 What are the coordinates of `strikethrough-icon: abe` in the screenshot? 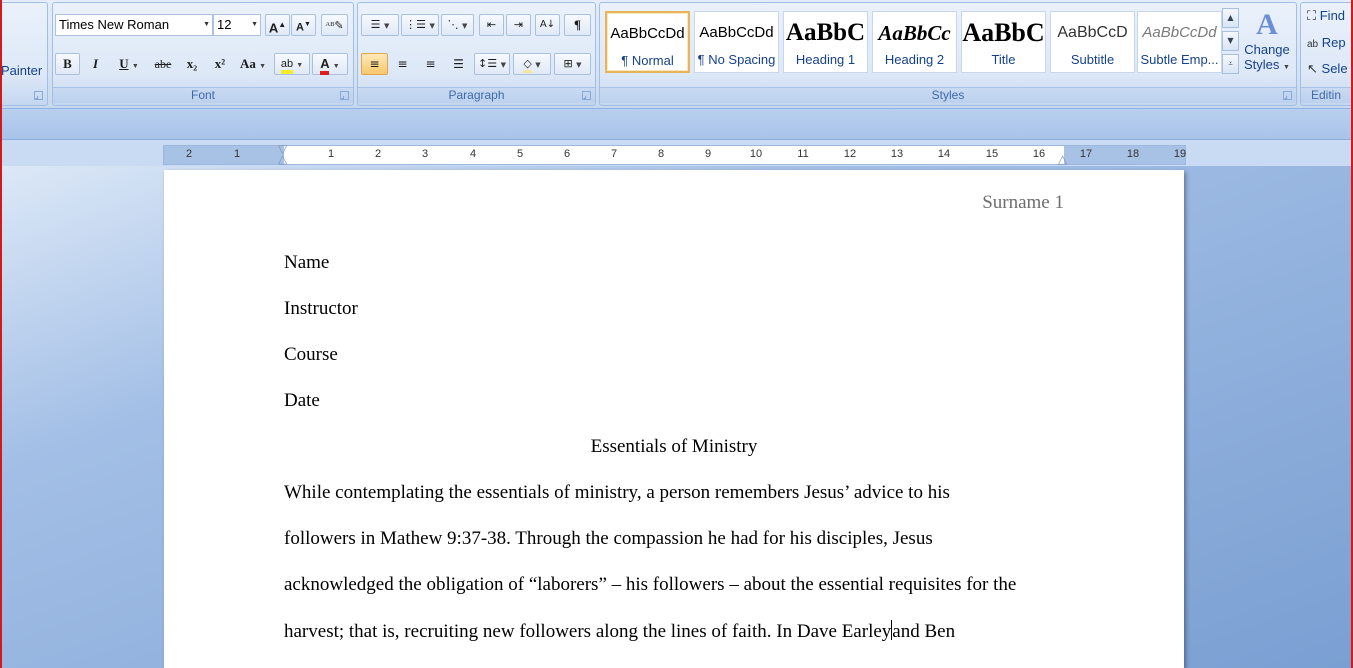 It's located at (163, 64).